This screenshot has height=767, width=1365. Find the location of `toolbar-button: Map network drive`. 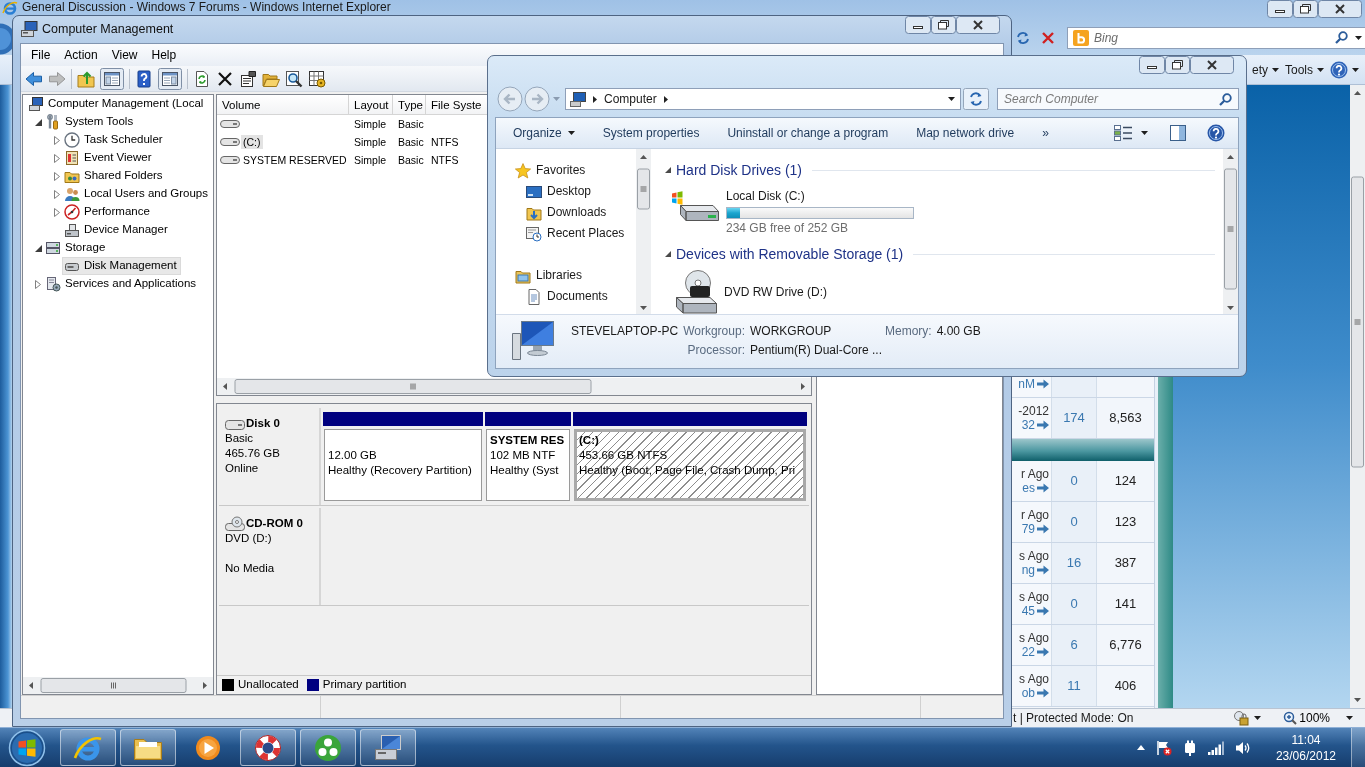

toolbar-button: Map network drive is located at coordinates (965, 133).